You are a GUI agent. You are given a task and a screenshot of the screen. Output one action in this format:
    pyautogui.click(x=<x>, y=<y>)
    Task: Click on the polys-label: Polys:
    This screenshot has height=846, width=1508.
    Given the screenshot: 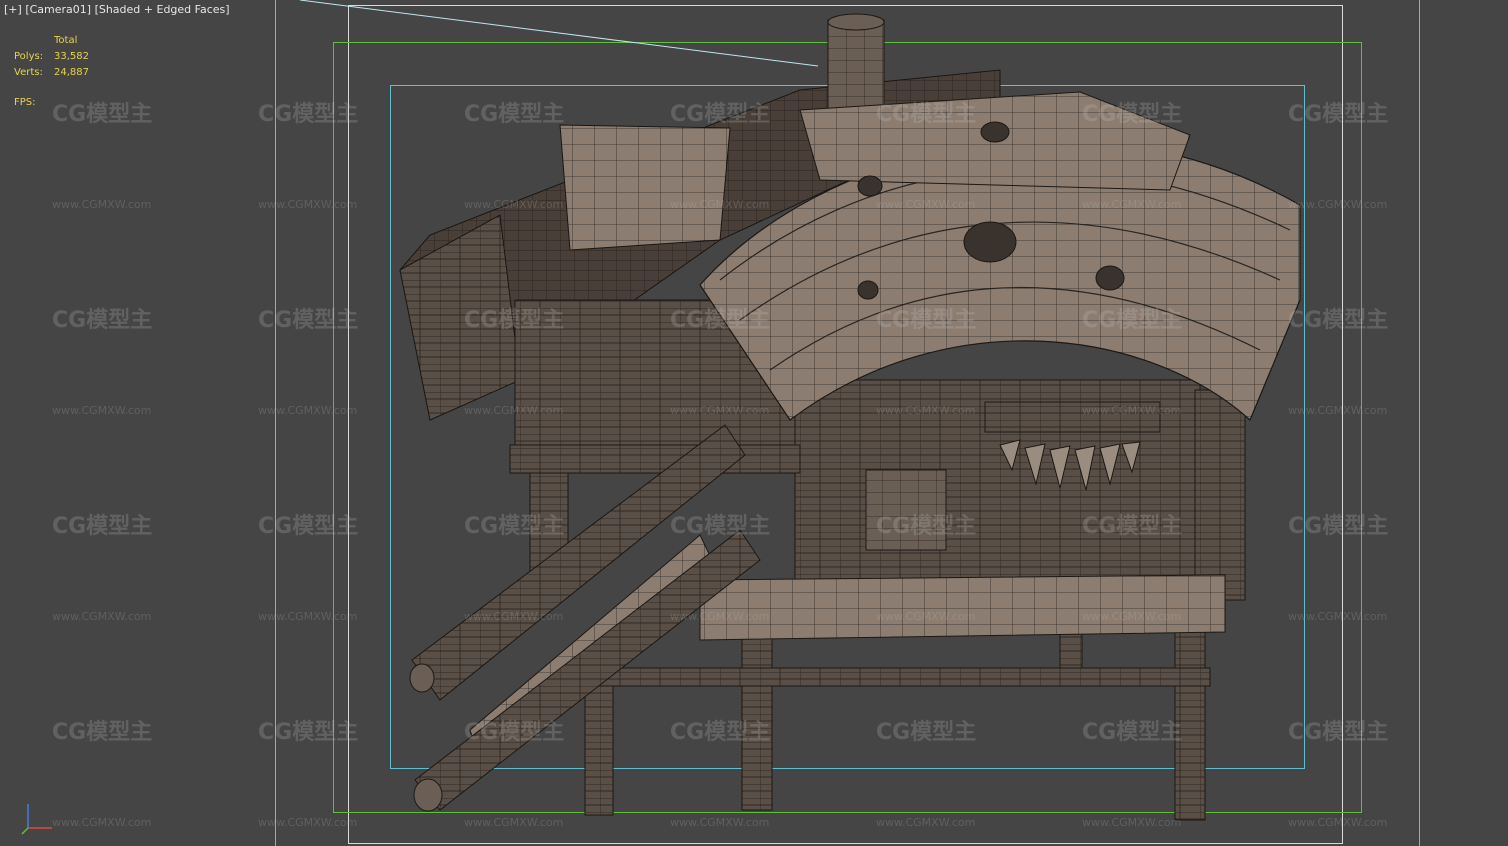 What is the action you would take?
    pyautogui.click(x=29, y=56)
    